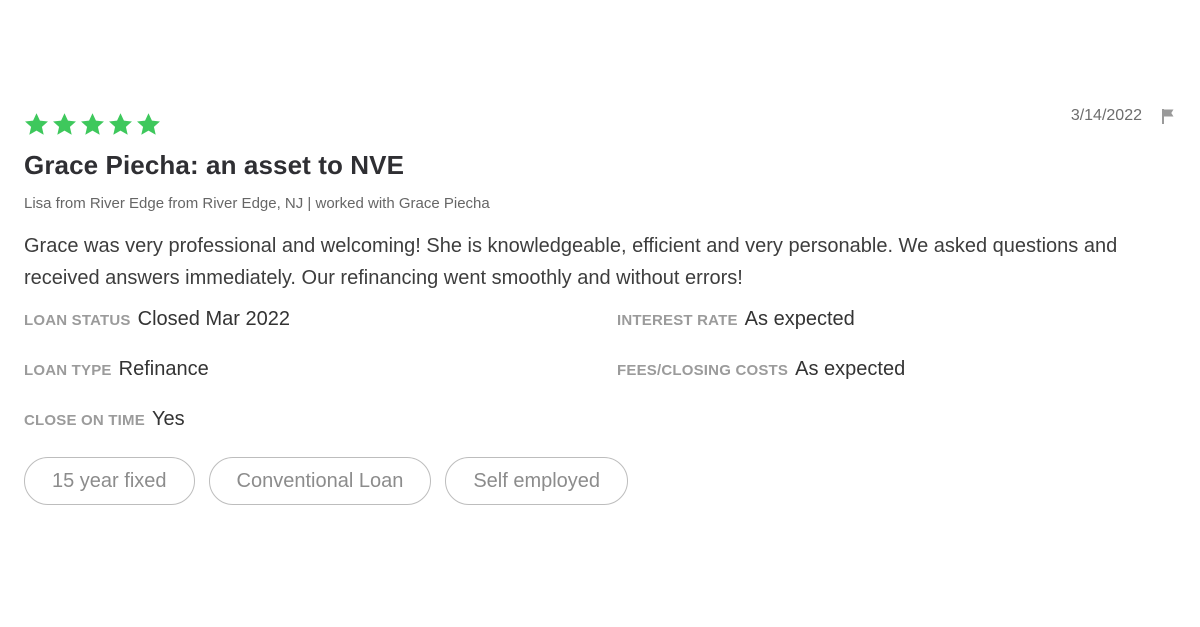  Describe the element at coordinates (537, 481) in the screenshot. I see `tag-self-employed: Self employed` at that location.